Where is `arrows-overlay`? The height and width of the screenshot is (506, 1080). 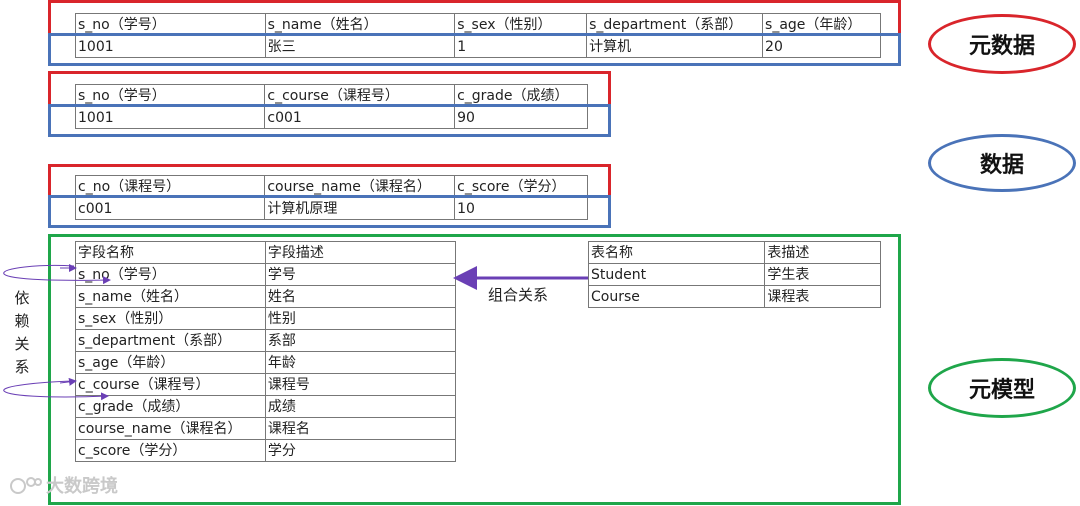 arrows-overlay is located at coordinates (295, 332).